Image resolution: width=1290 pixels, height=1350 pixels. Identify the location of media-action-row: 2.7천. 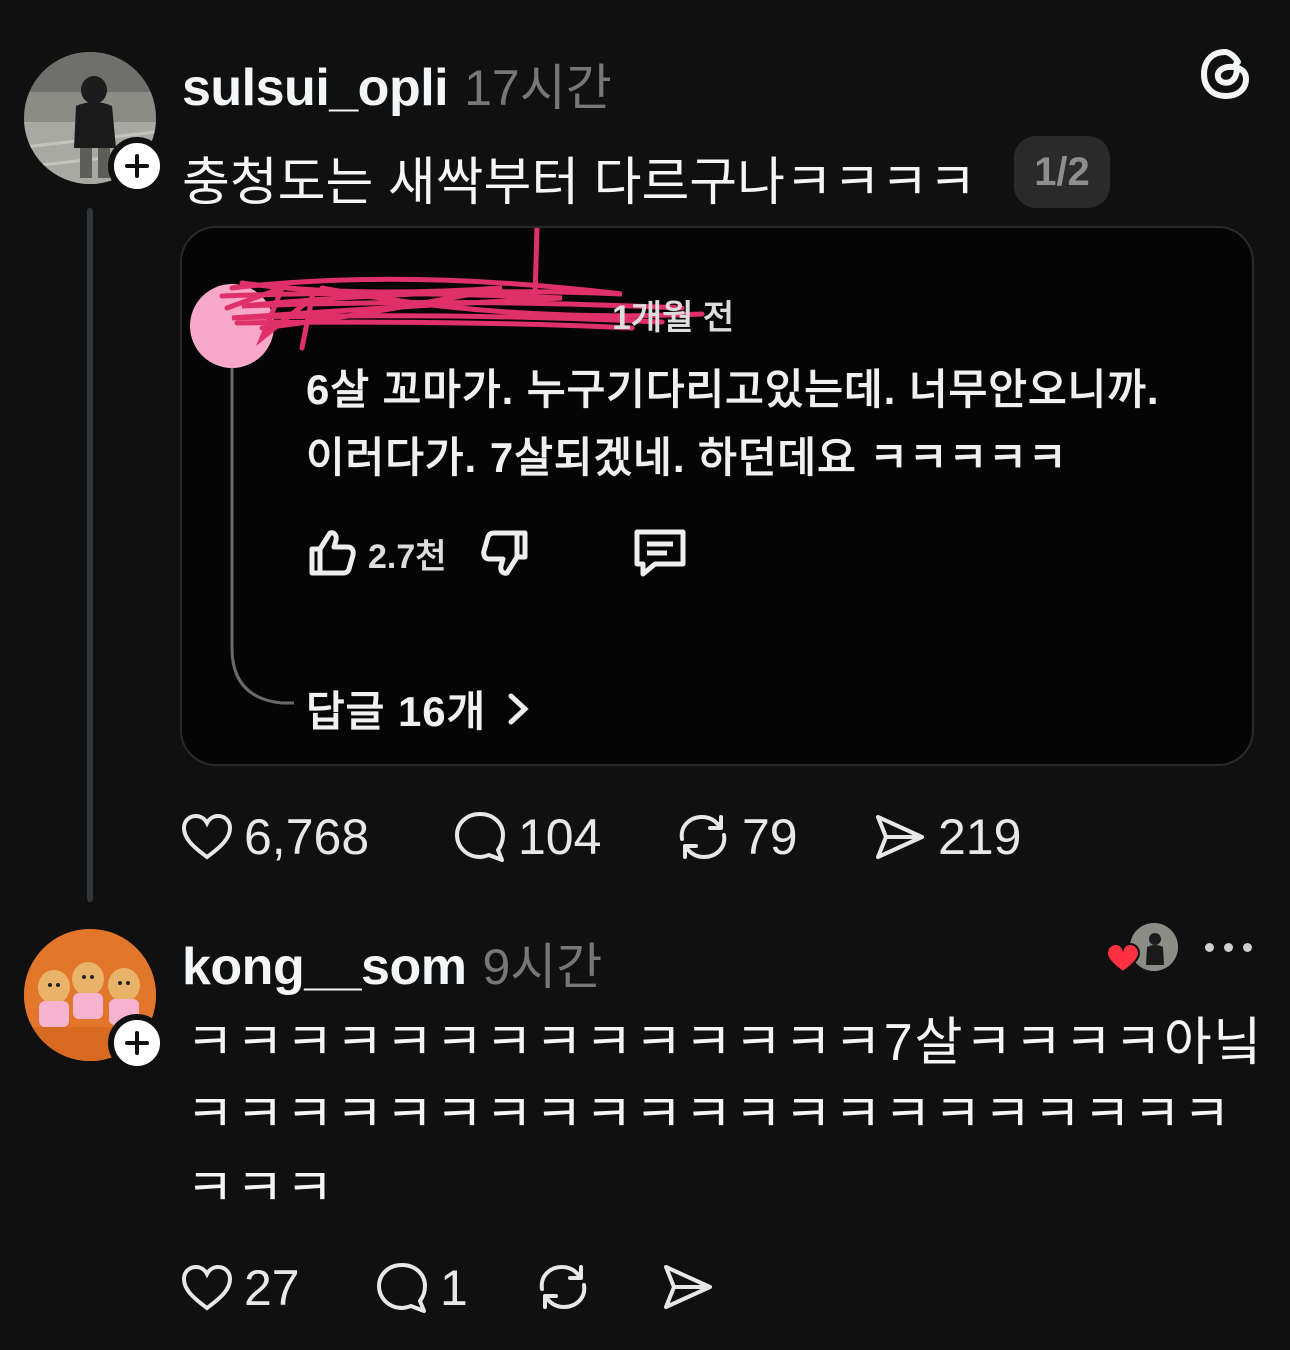
(497, 553).